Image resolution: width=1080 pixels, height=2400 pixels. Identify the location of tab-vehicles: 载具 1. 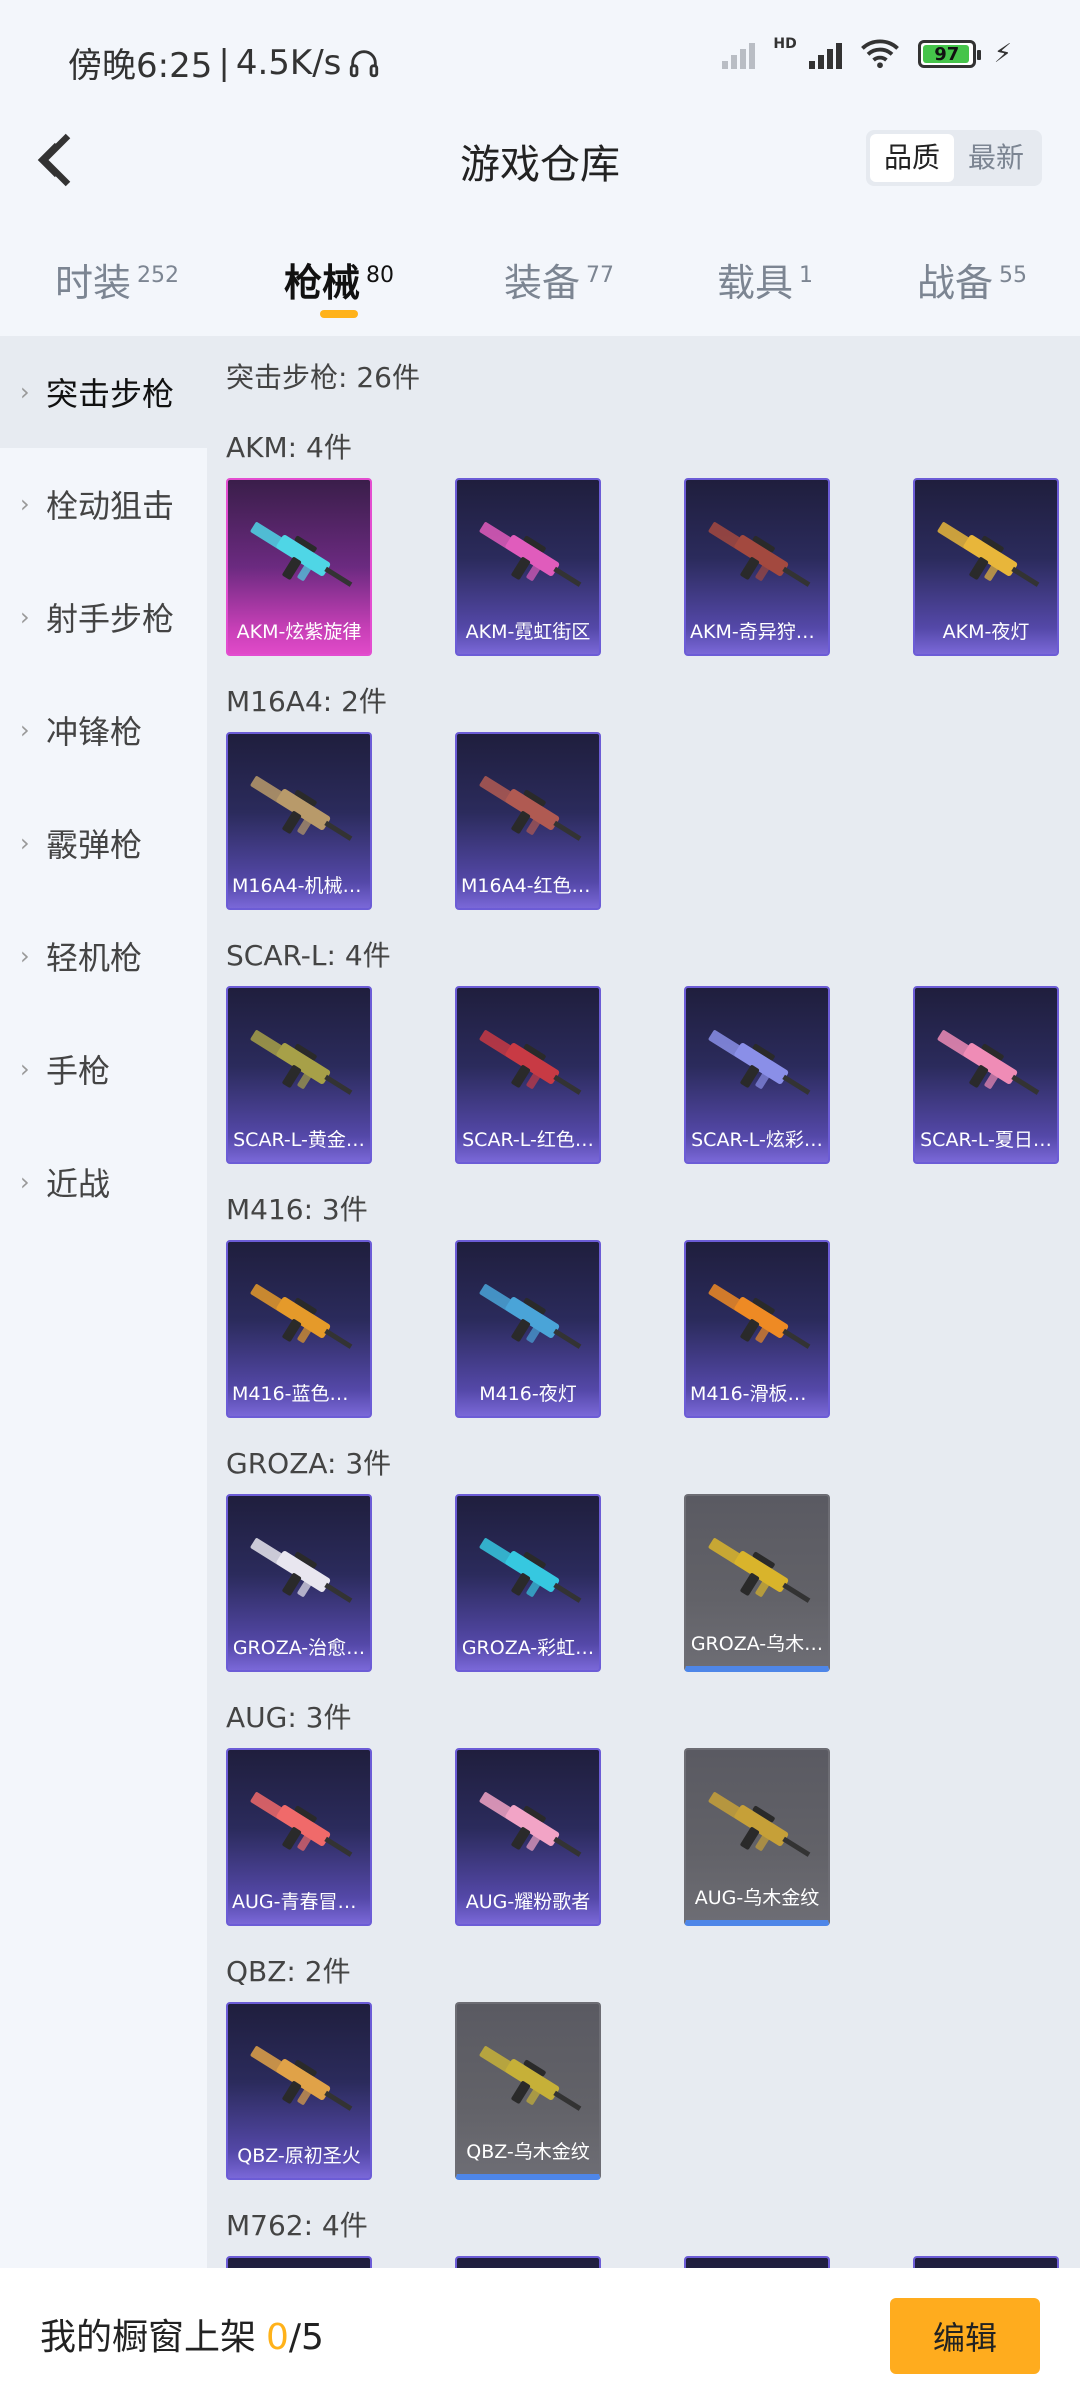
(765, 279).